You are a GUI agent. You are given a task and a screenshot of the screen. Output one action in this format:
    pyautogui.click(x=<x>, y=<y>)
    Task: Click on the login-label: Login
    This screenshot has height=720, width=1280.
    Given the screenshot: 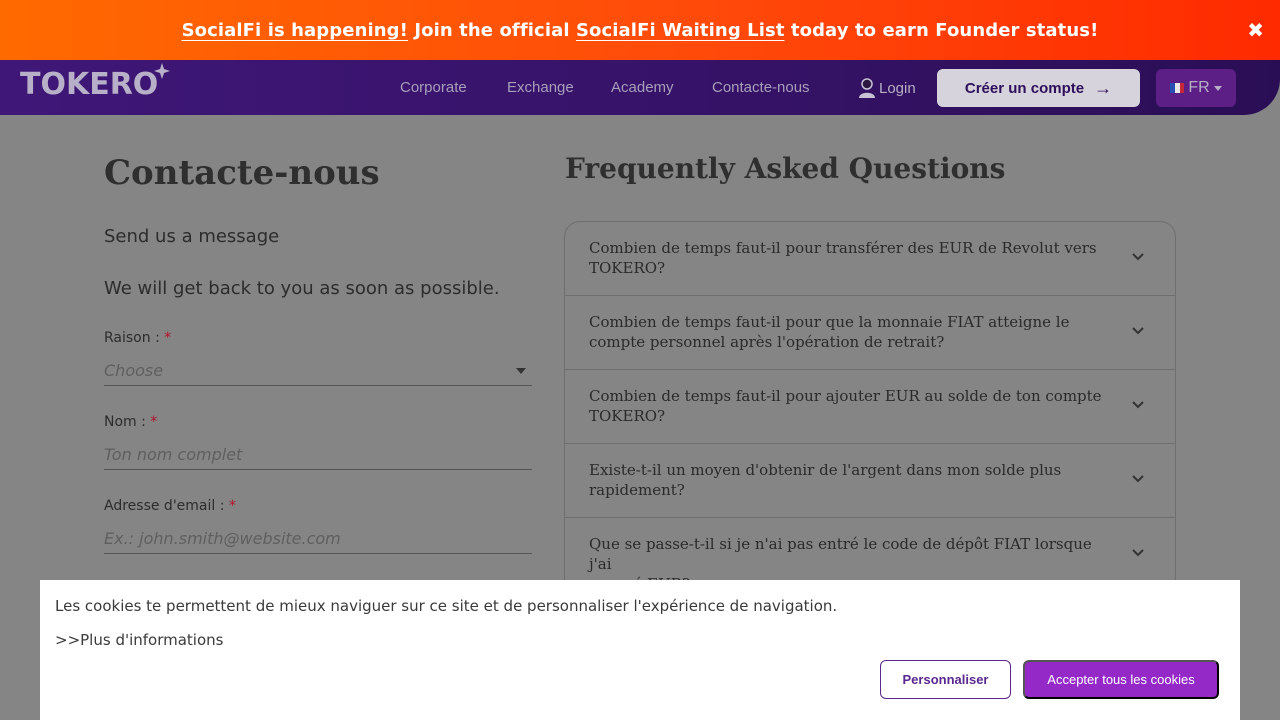 What is the action you would take?
    pyautogui.click(x=897, y=88)
    